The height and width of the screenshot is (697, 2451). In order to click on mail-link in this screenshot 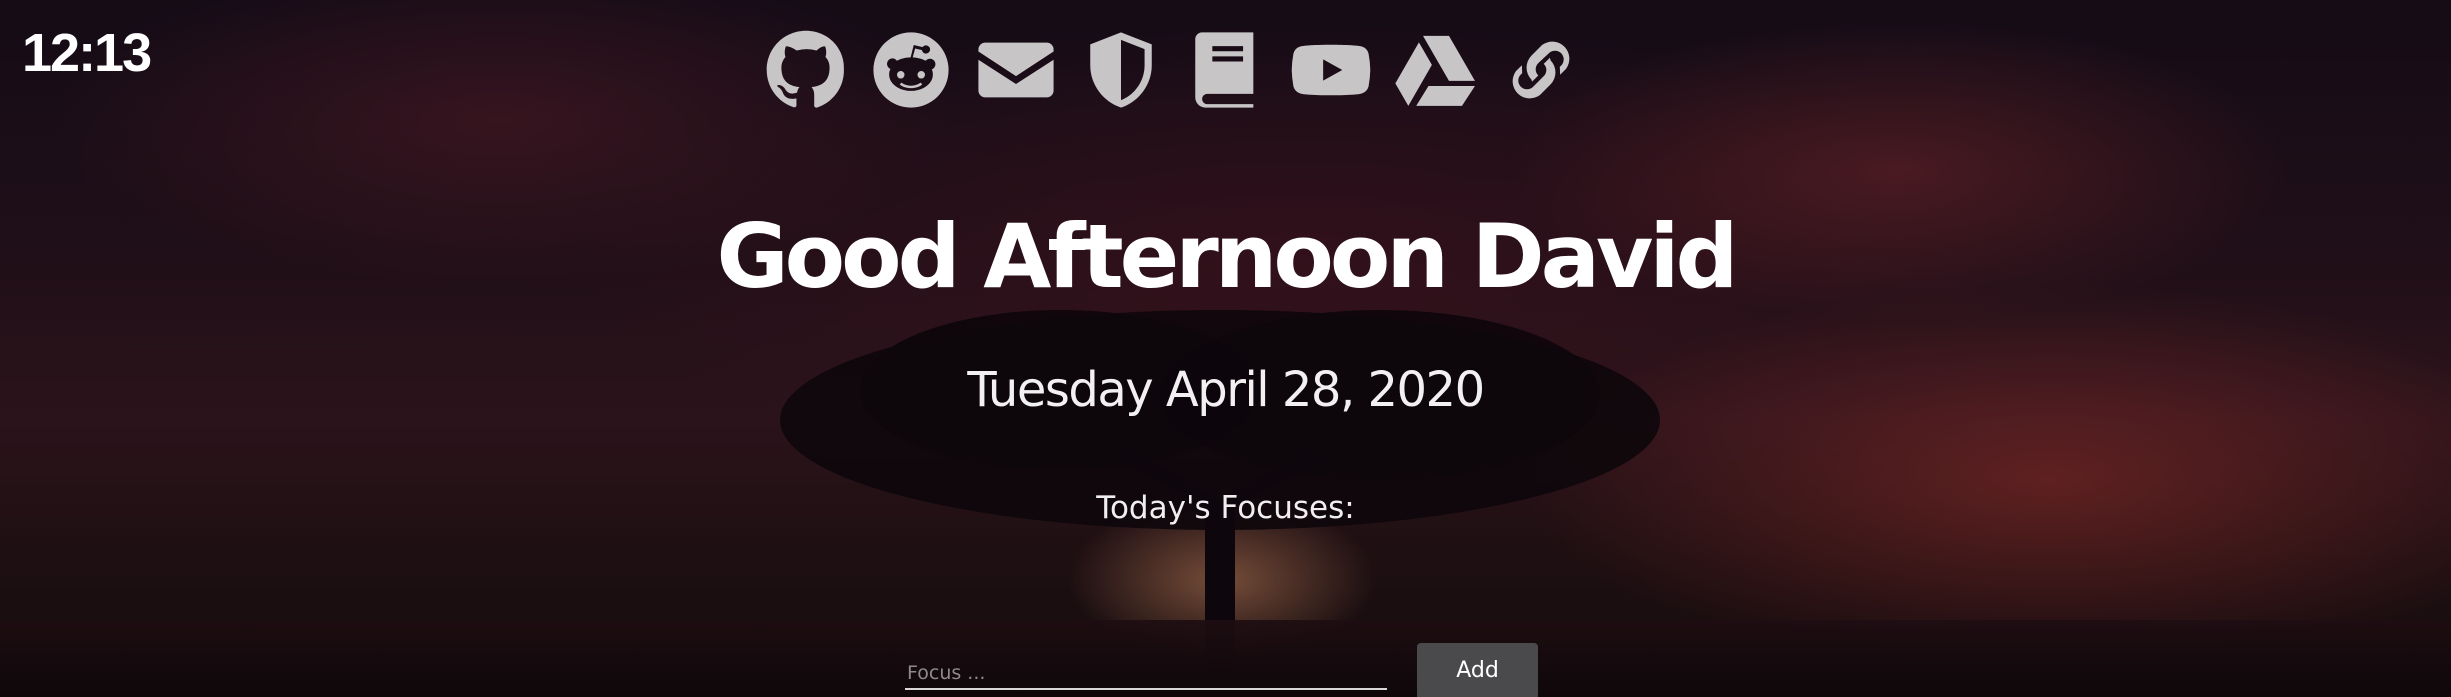, I will do `click(1016, 70)`.